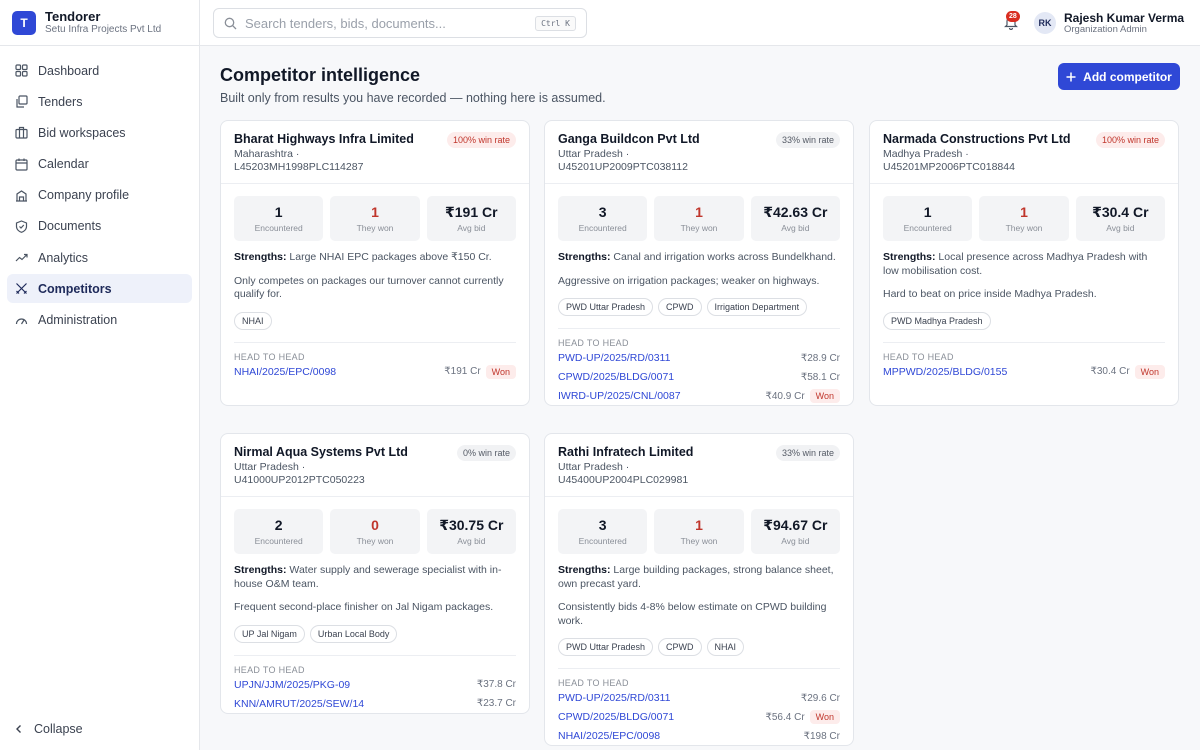 This screenshot has height=750, width=1200. Describe the element at coordinates (1045, 23) in the screenshot. I see `avatar: RK` at that location.